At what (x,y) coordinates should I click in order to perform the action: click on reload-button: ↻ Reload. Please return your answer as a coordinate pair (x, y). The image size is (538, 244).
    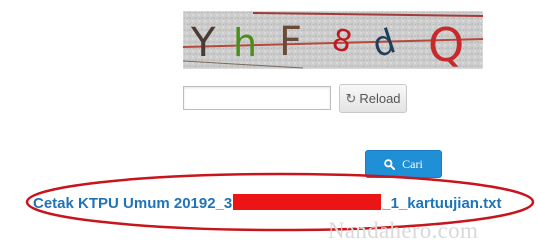
    Looking at the image, I should click on (373, 98).